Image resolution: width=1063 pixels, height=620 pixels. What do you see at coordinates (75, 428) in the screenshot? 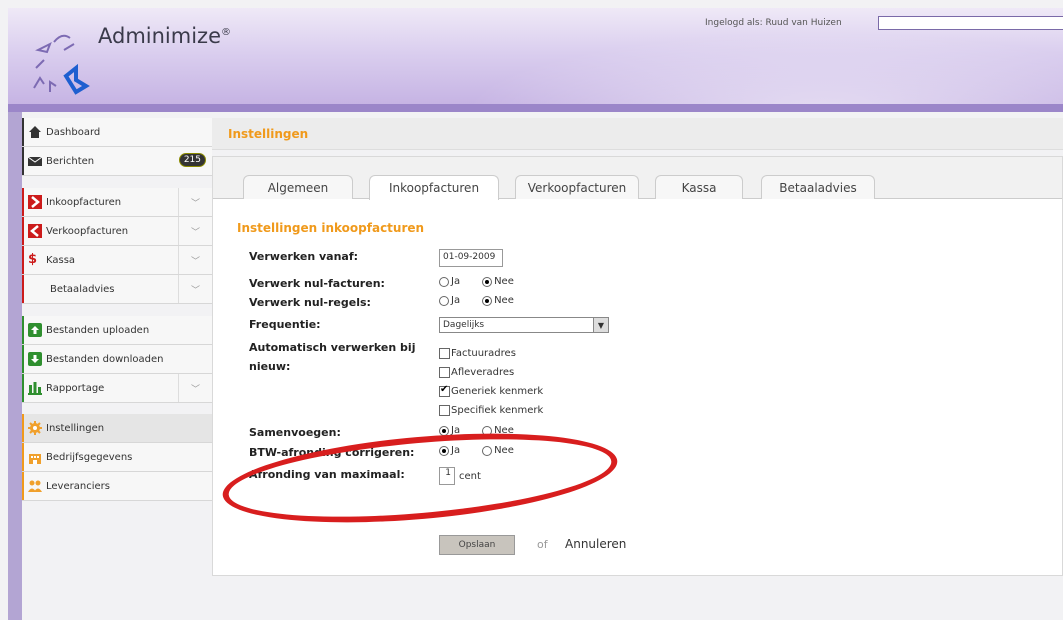
I see `sidebar-item-label: Instellingen` at bounding box center [75, 428].